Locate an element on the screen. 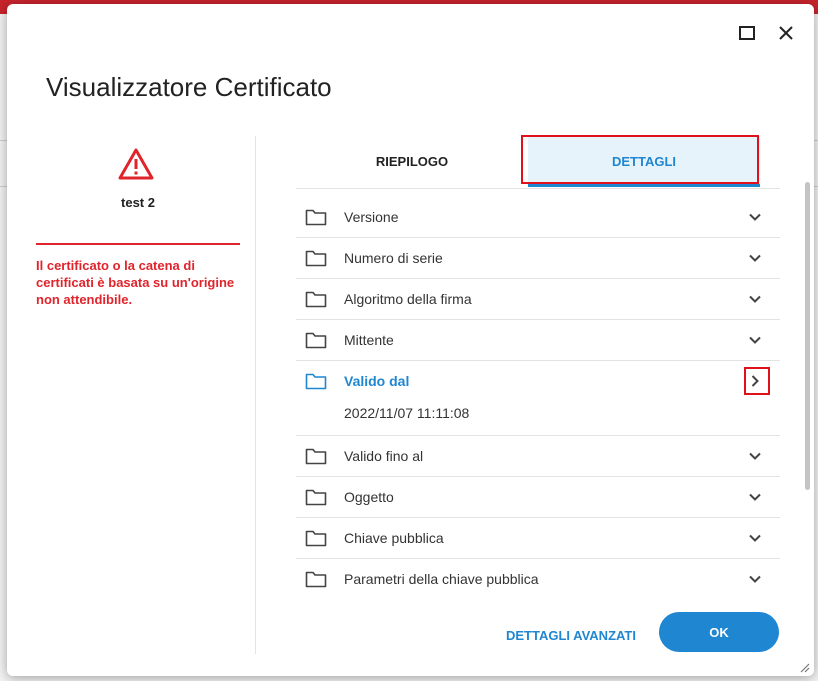  panel-divider is located at coordinates (255, 395).